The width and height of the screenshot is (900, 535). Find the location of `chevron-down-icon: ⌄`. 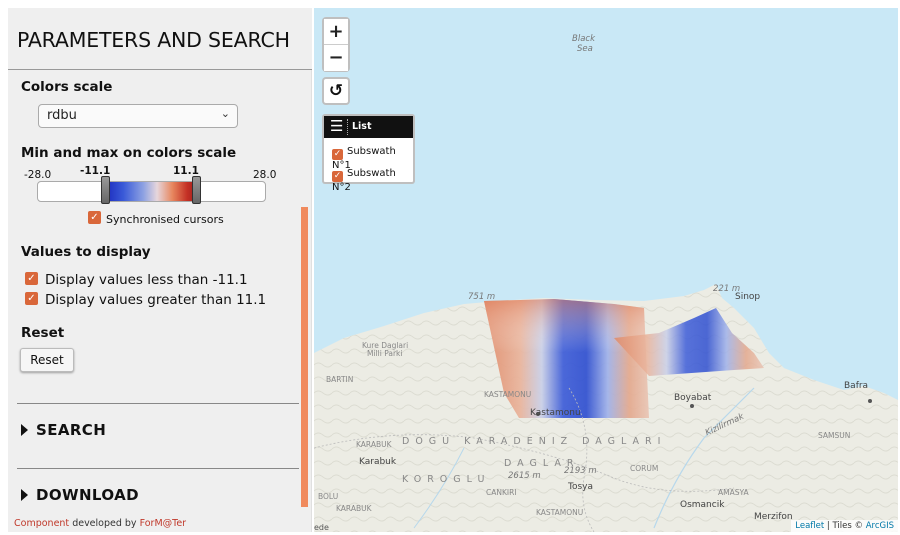

chevron-down-icon: ⌄ is located at coordinates (225, 113).